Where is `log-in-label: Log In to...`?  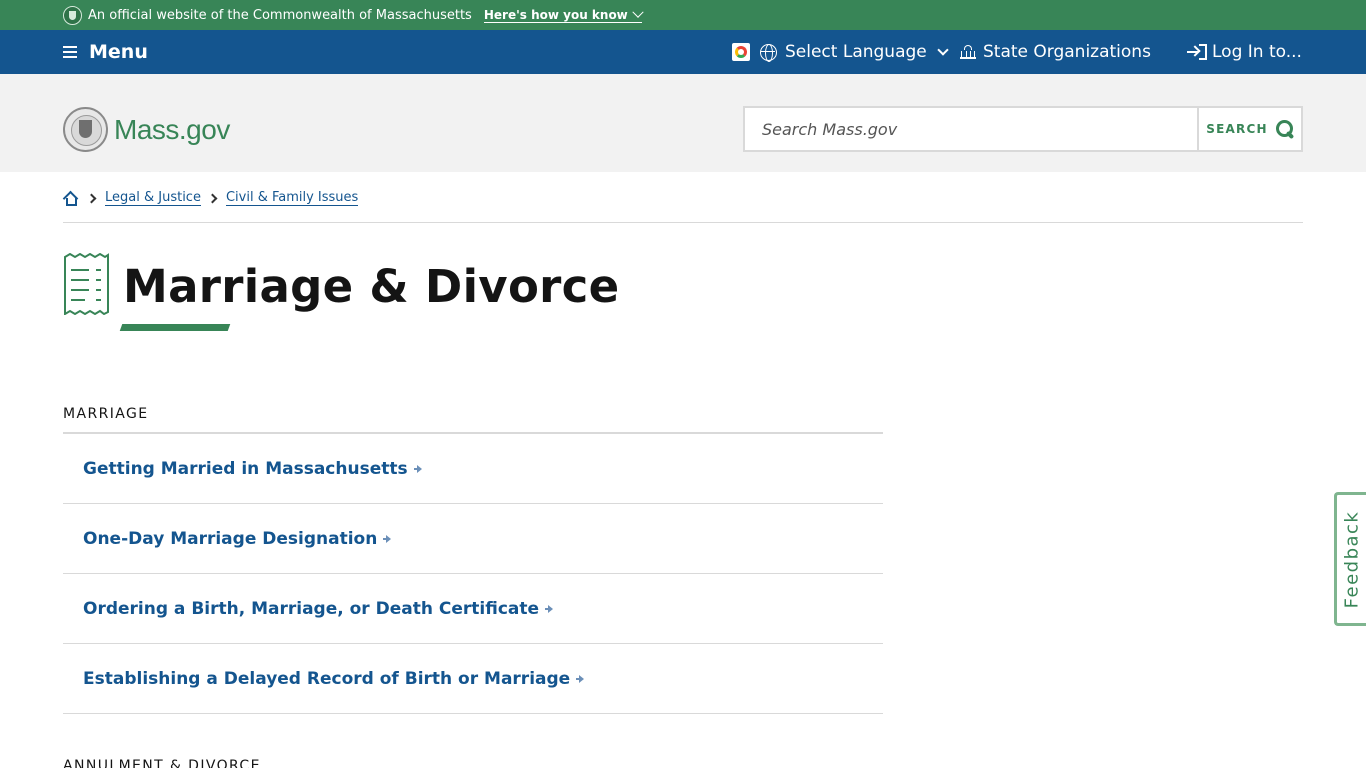
log-in-label: Log In to... is located at coordinates (1257, 52).